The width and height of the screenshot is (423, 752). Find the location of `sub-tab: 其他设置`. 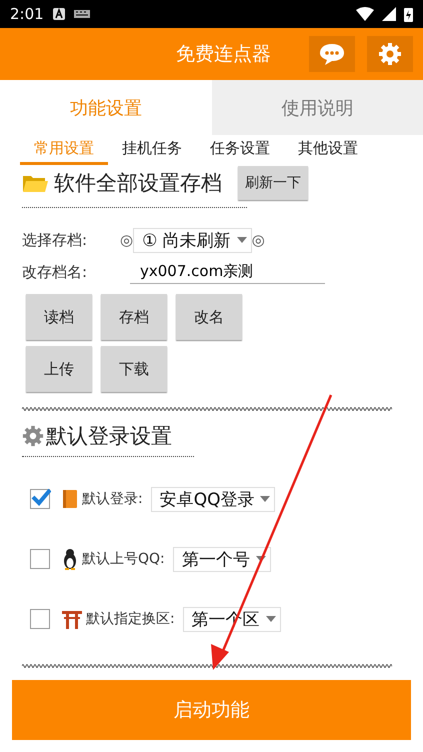

sub-tab: 其他设置 is located at coordinates (328, 150).